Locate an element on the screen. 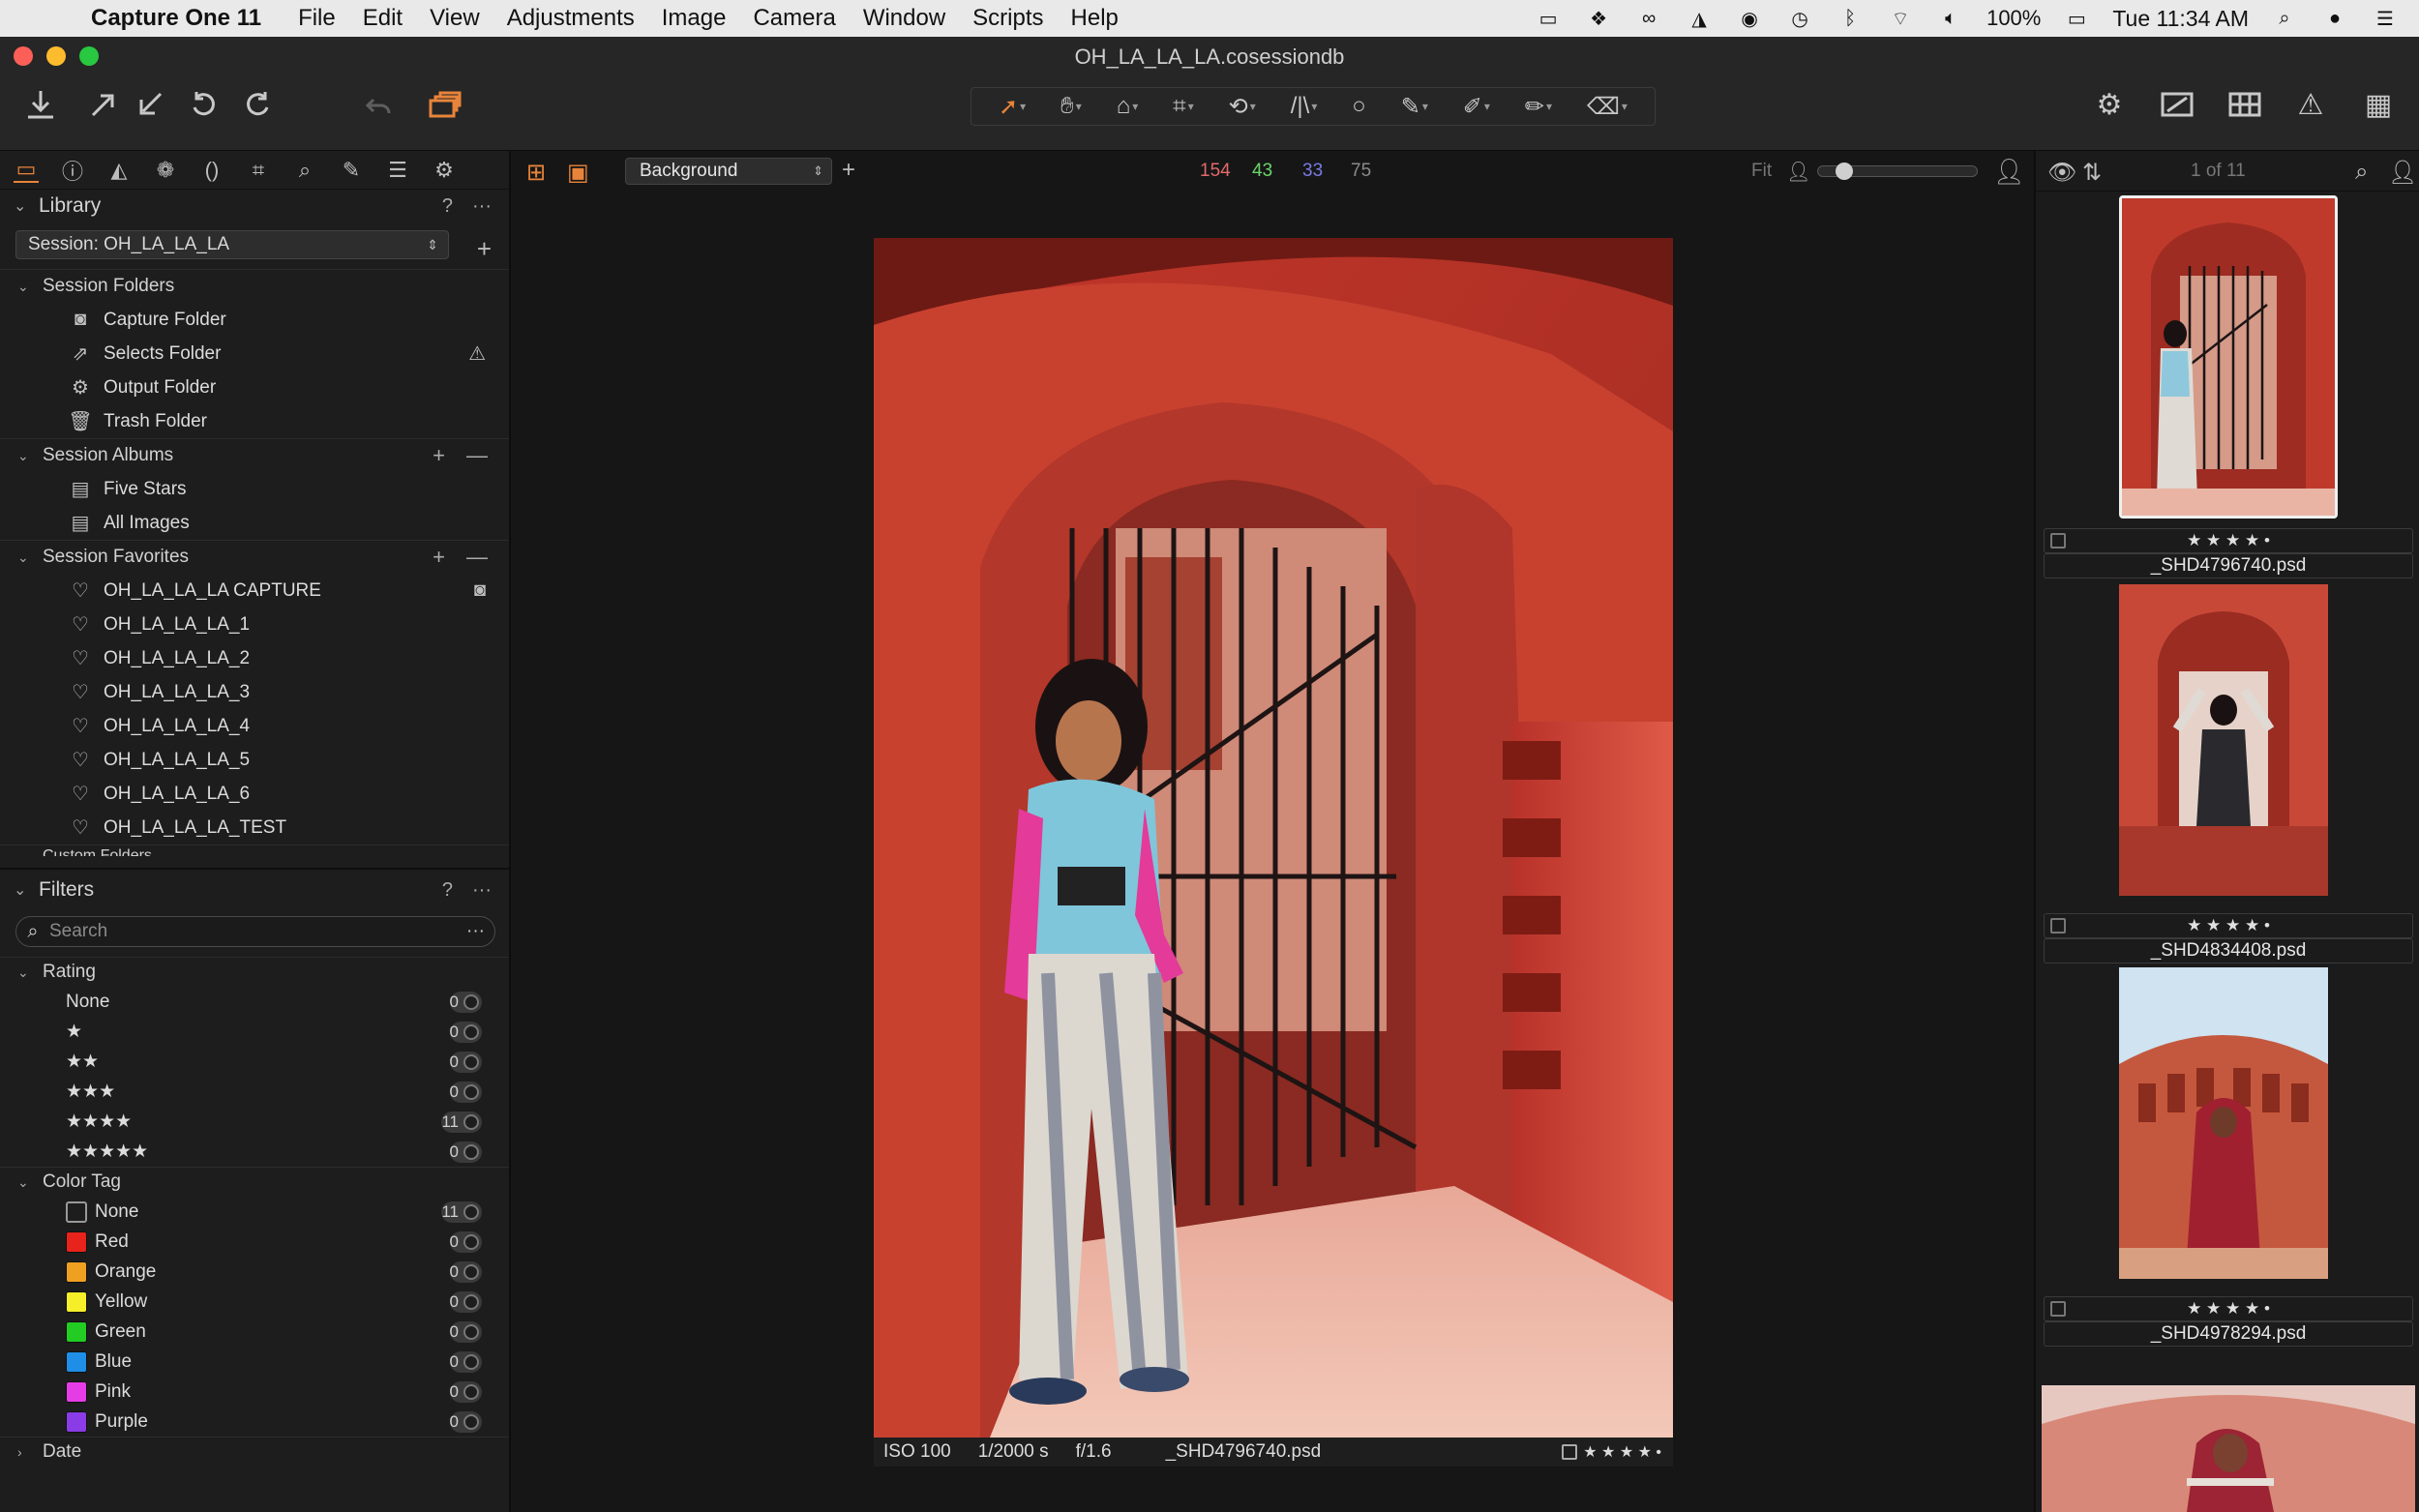 The width and height of the screenshot is (2419, 1512). chevron-right-icon: › is located at coordinates (25, 1452).